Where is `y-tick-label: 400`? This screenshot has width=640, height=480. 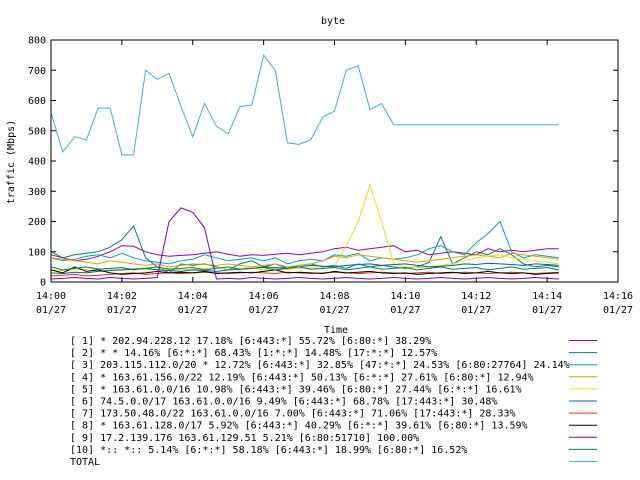 y-tick-label: 400 is located at coordinates (37, 162).